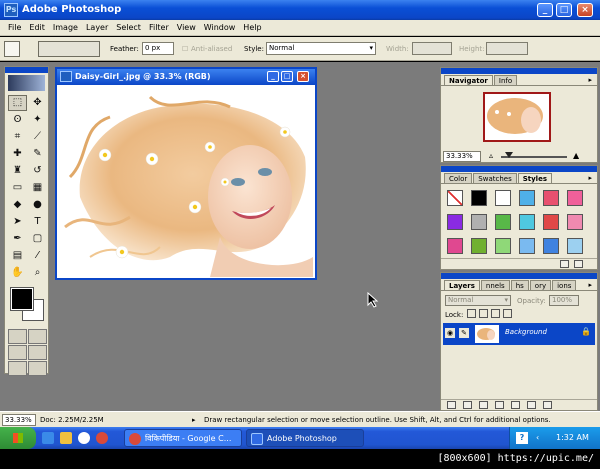  Describe the element at coordinates (194, 420) in the screenshot. I see `status-arrow-icon: ▸` at that location.